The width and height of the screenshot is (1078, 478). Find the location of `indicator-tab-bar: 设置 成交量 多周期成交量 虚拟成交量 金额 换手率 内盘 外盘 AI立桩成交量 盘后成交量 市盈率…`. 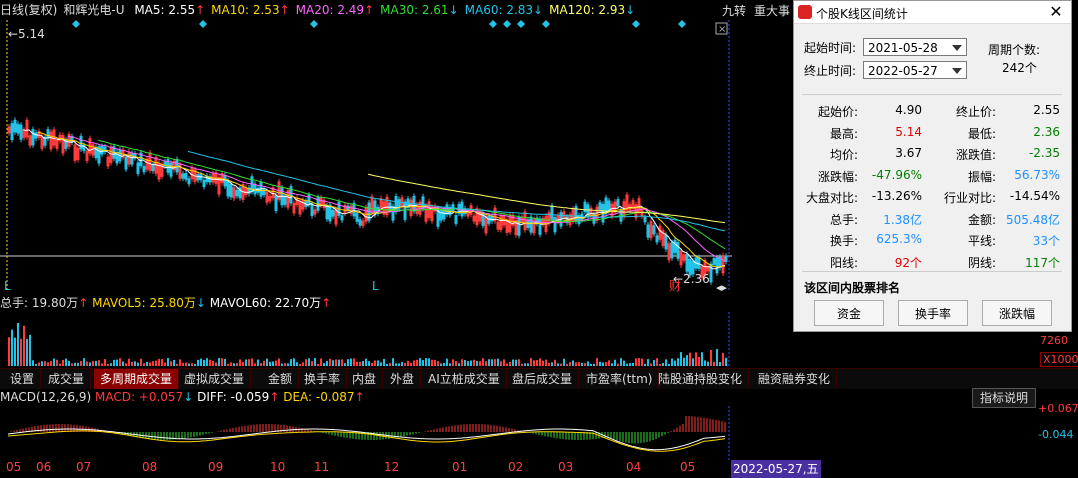

indicator-tab-bar: 设置 成交量 多周期成交量 虚拟成交量 金额 换手率 内盘 外盘 AI立桩成交量 盘后成交量 市盈率… is located at coordinates (539, 378).